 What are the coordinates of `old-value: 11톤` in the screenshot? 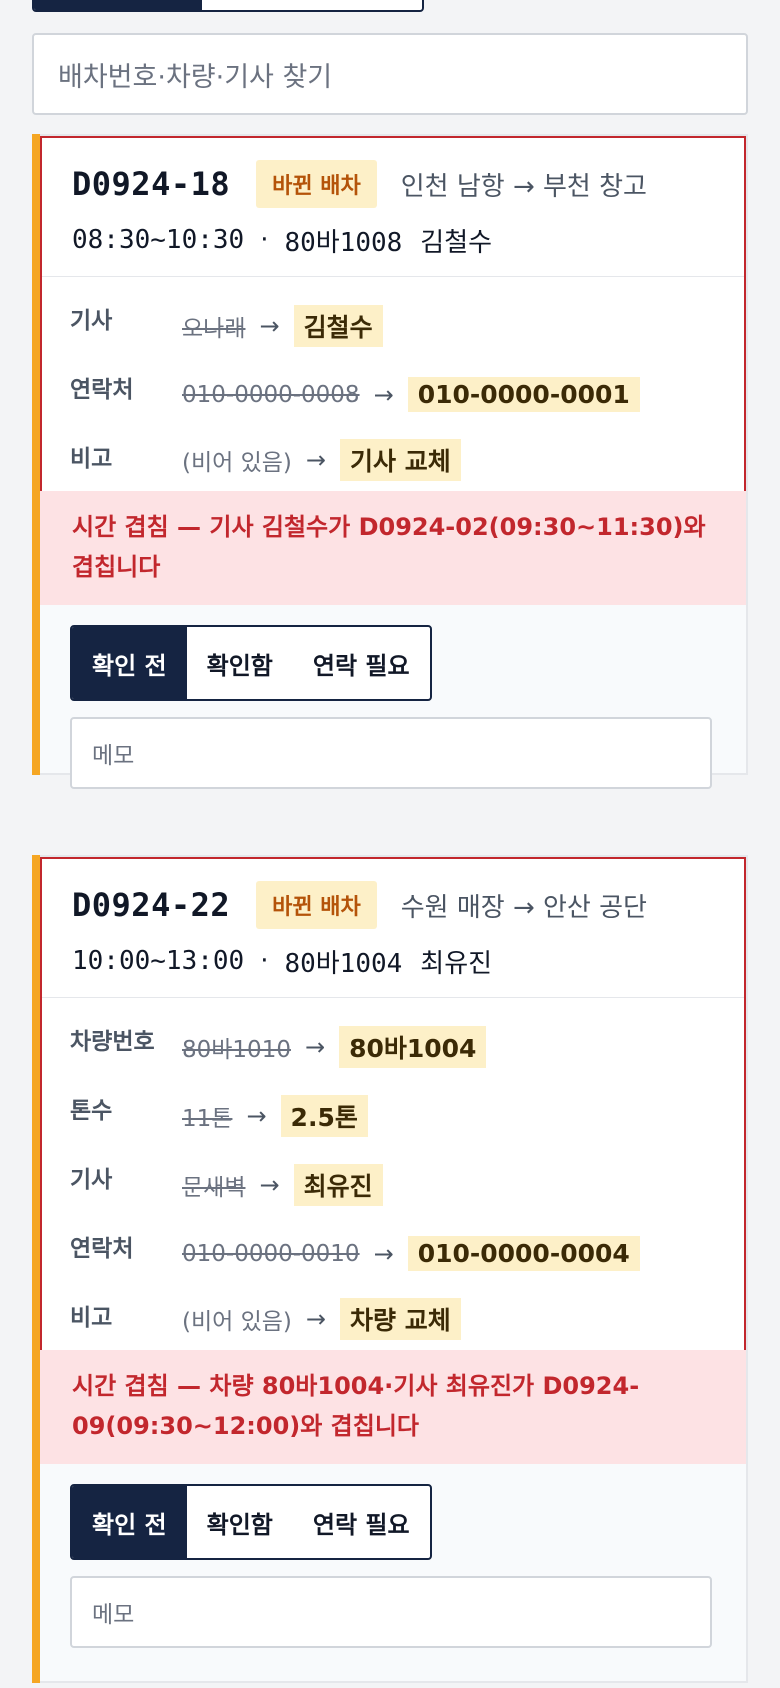 It's located at (207, 1118).